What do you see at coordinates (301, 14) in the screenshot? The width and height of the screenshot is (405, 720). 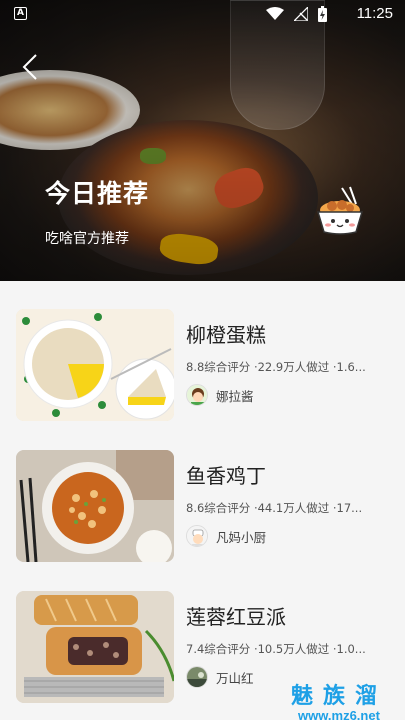 I see `no-signal-icon` at bounding box center [301, 14].